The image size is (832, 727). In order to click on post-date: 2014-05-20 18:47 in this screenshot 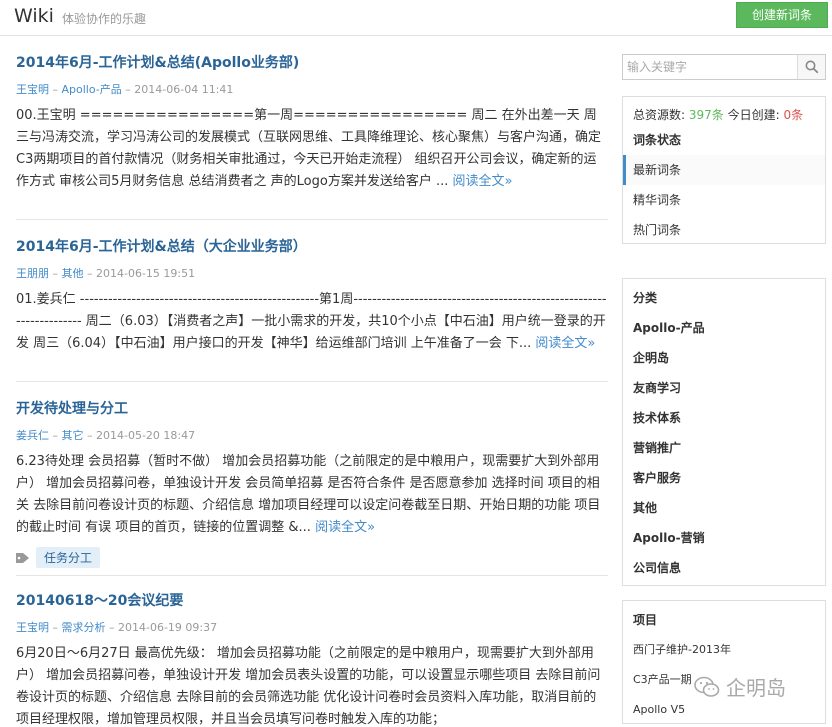, I will do `click(146, 435)`.